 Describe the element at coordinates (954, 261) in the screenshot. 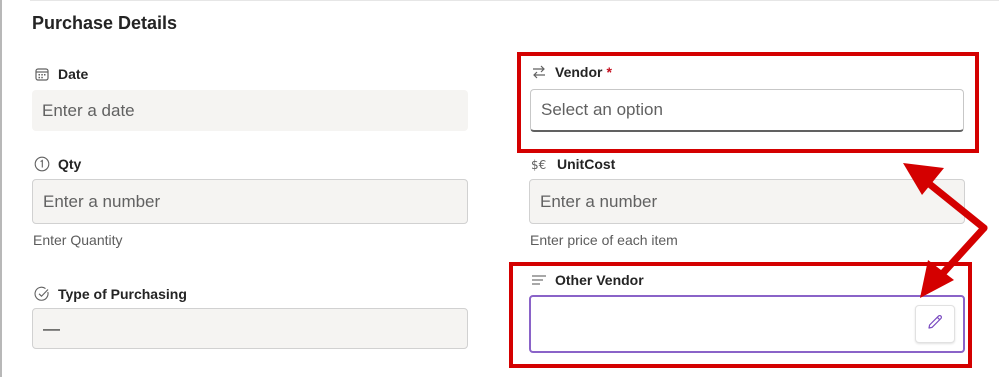

I see `arrow-to-other-vendor` at that location.